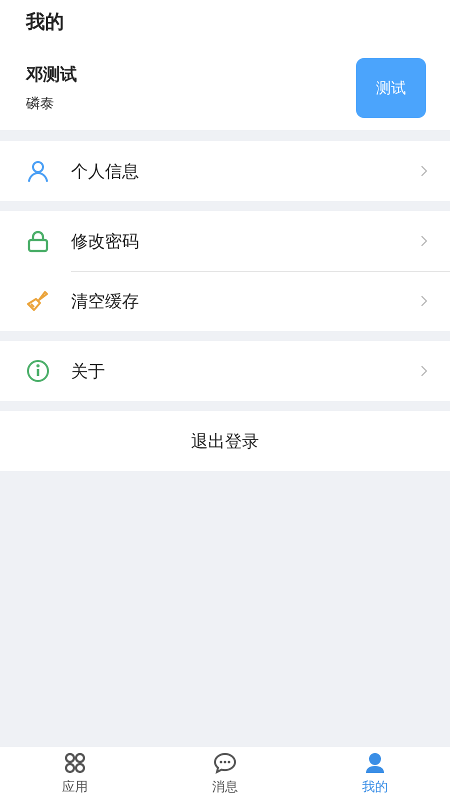 This screenshot has width=450, height=800. Describe the element at coordinates (40, 104) in the screenshot. I see `company-name: 磷泰` at that location.